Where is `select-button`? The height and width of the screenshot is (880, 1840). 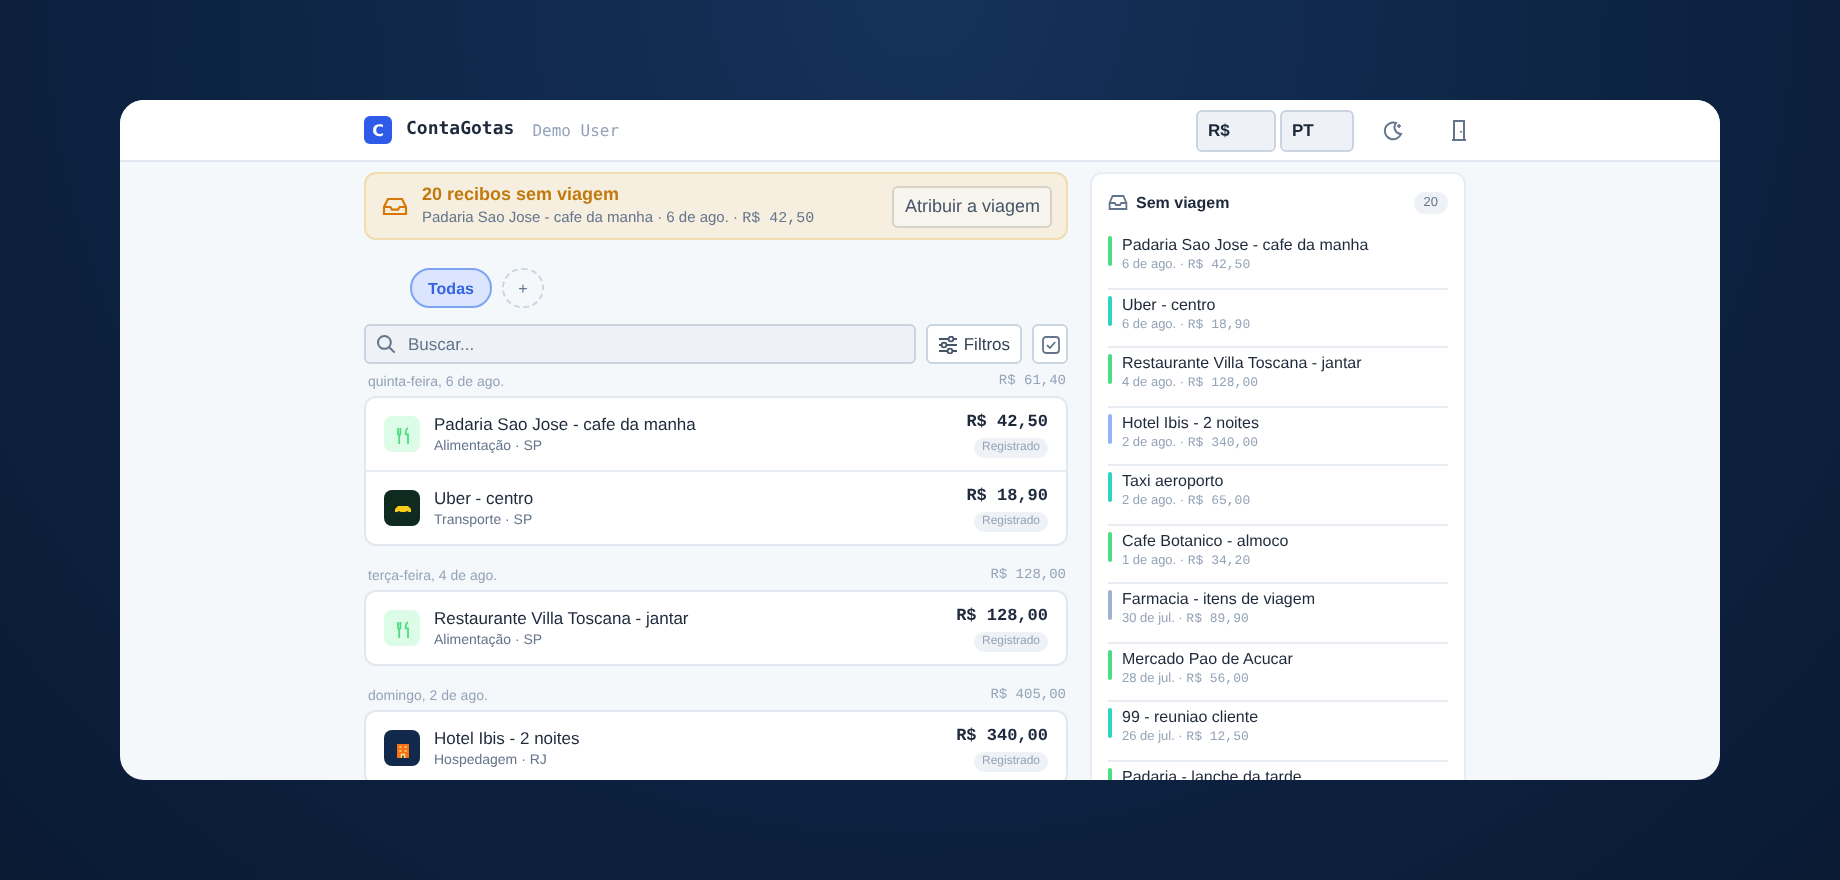
select-button is located at coordinates (1050, 344).